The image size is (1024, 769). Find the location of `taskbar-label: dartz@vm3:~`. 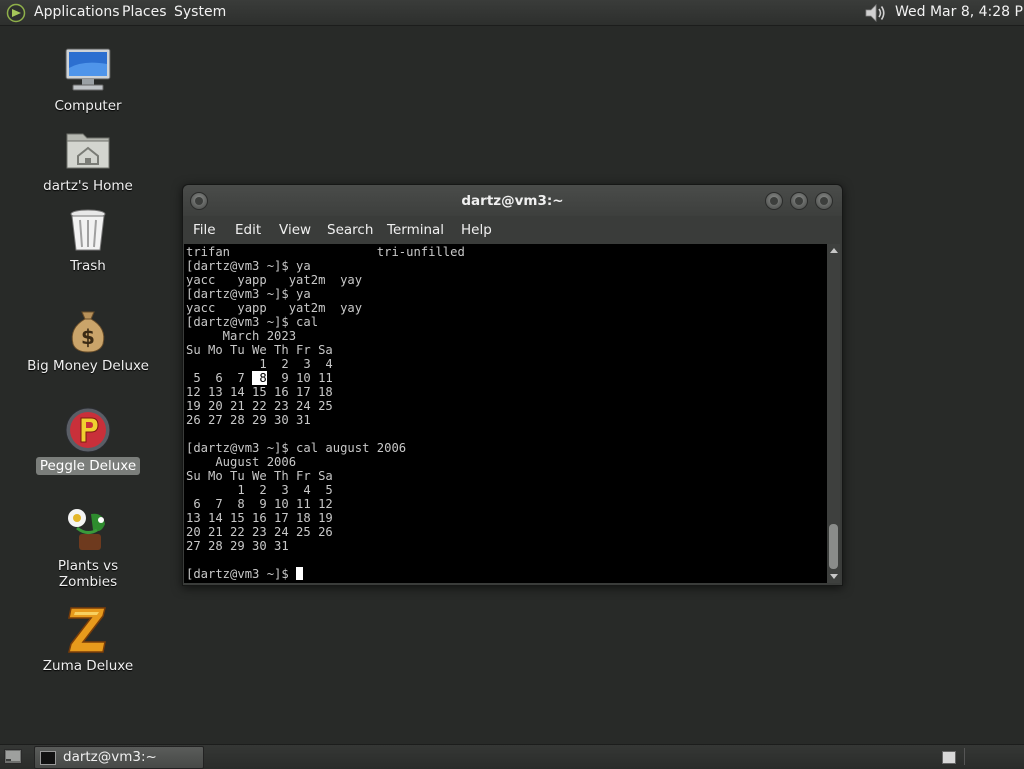

taskbar-label: dartz@vm3:~ is located at coordinates (110, 757).